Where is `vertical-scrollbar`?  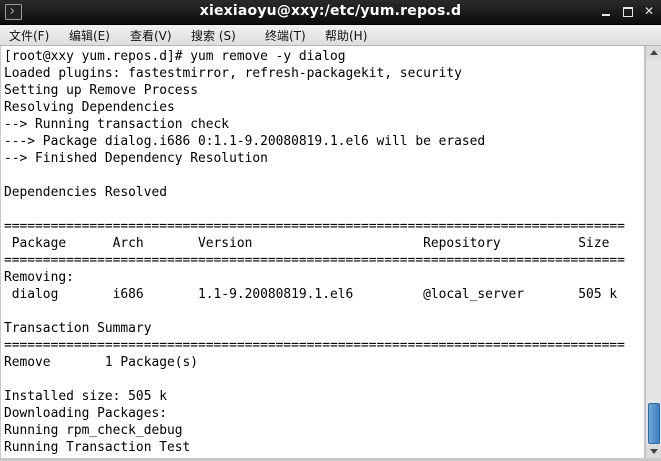 vertical-scrollbar is located at coordinates (653, 252).